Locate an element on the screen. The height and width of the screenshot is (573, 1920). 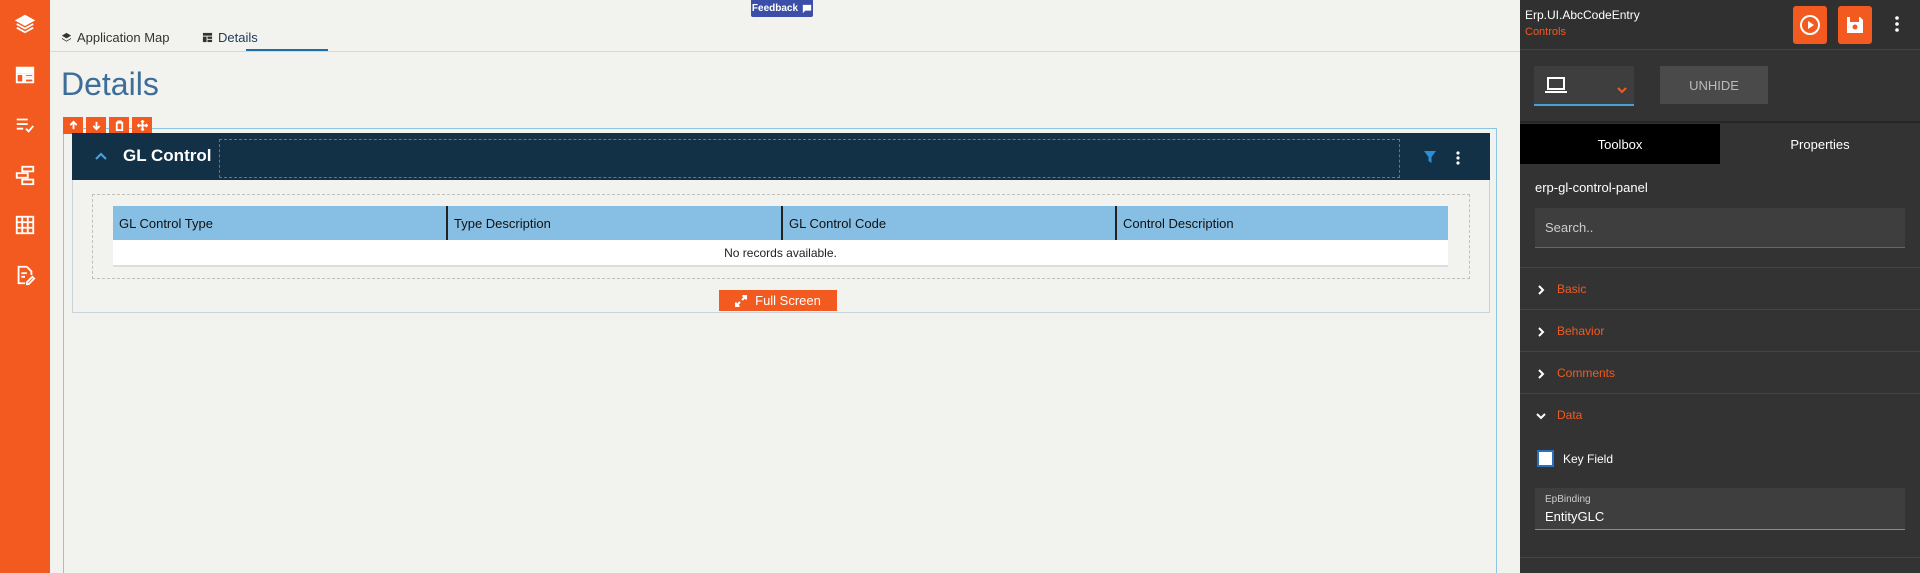
app-name: Erp.UI.AbcCodeEntry is located at coordinates (1582, 15).